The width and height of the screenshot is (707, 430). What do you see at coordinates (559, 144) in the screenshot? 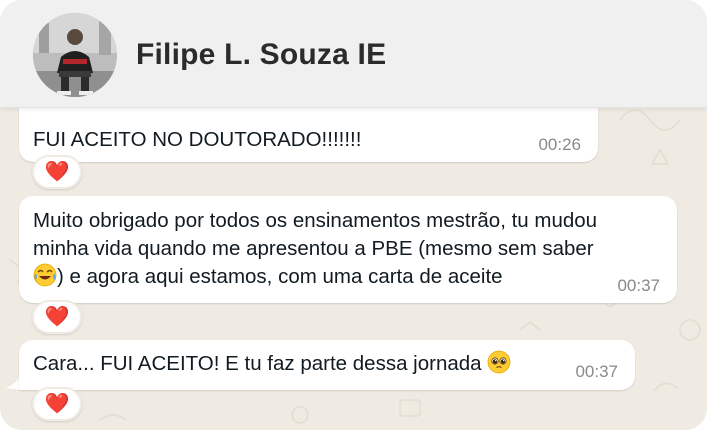
I see `message-timestamp: 00:26` at bounding box center [559, 144].